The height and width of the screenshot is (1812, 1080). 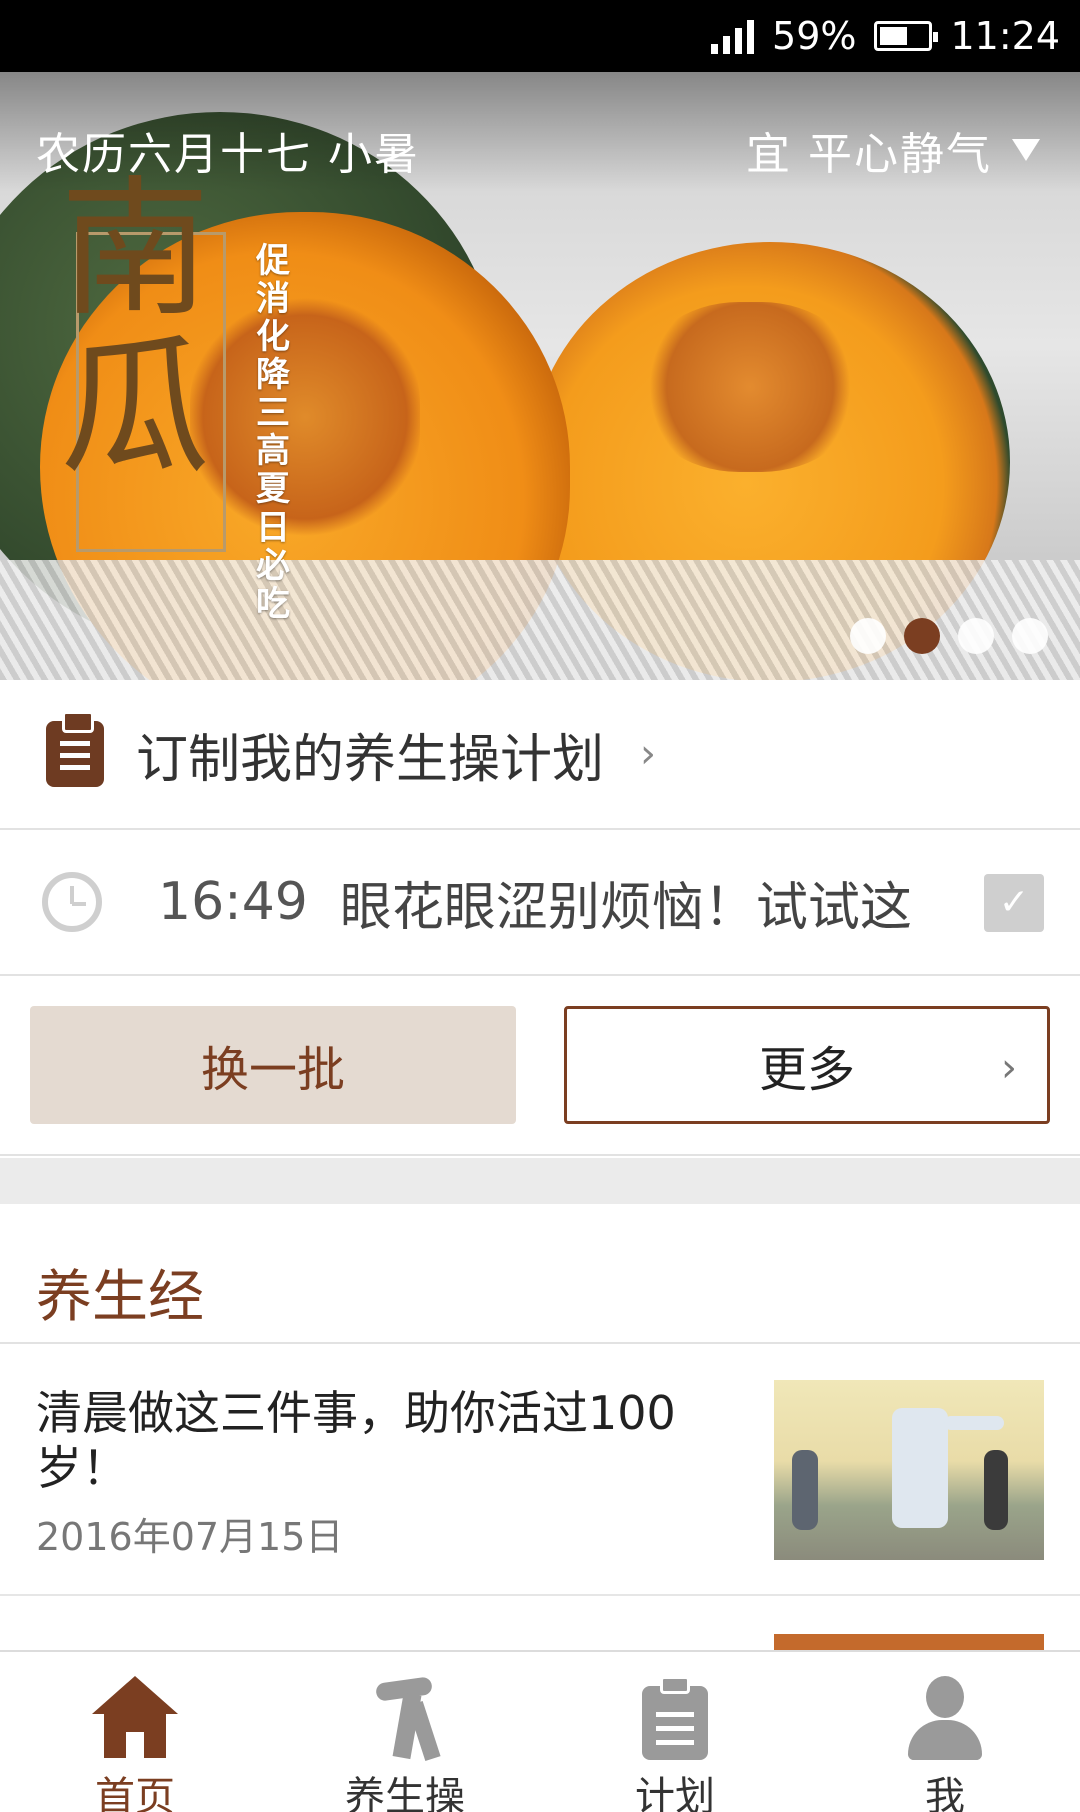 What do you see at coordinates (949, 636) in the screenshot?
I see `carousel-indicator` at bounding box center [949, 636].